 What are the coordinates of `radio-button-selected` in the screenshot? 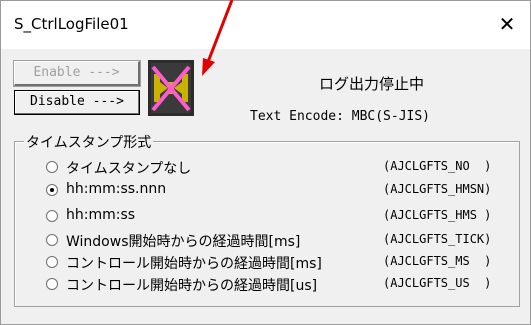 It's located at (52, 190).